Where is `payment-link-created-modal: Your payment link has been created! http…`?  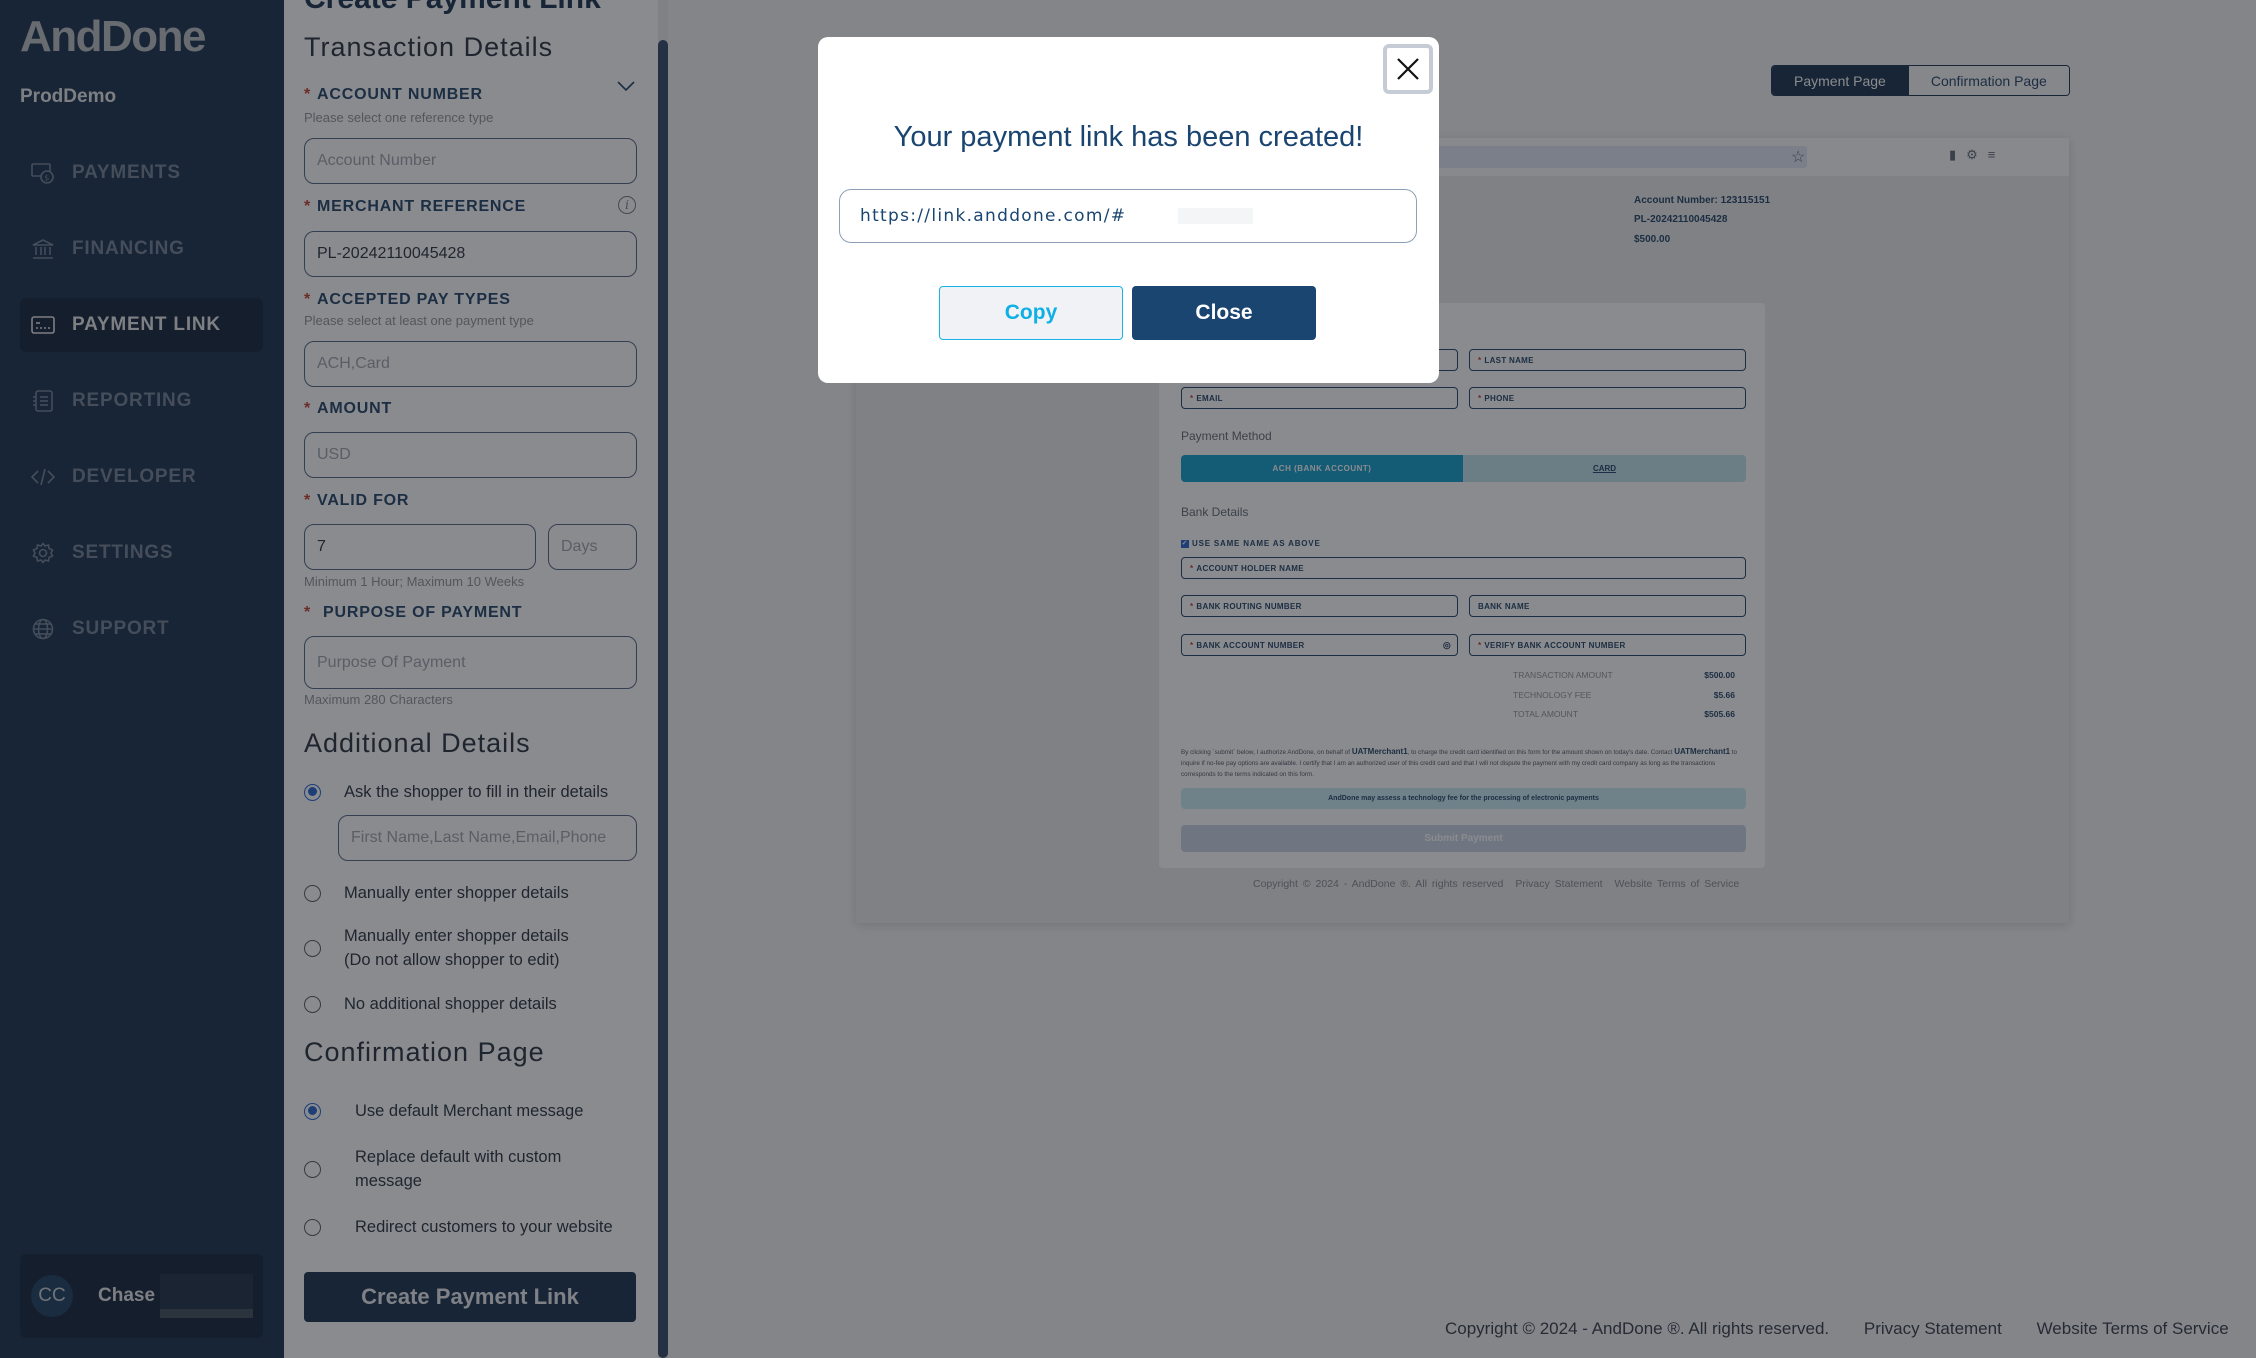 payment-link-created-modal: Your payment link has been created! http… is located at coordinates (1128, 210).